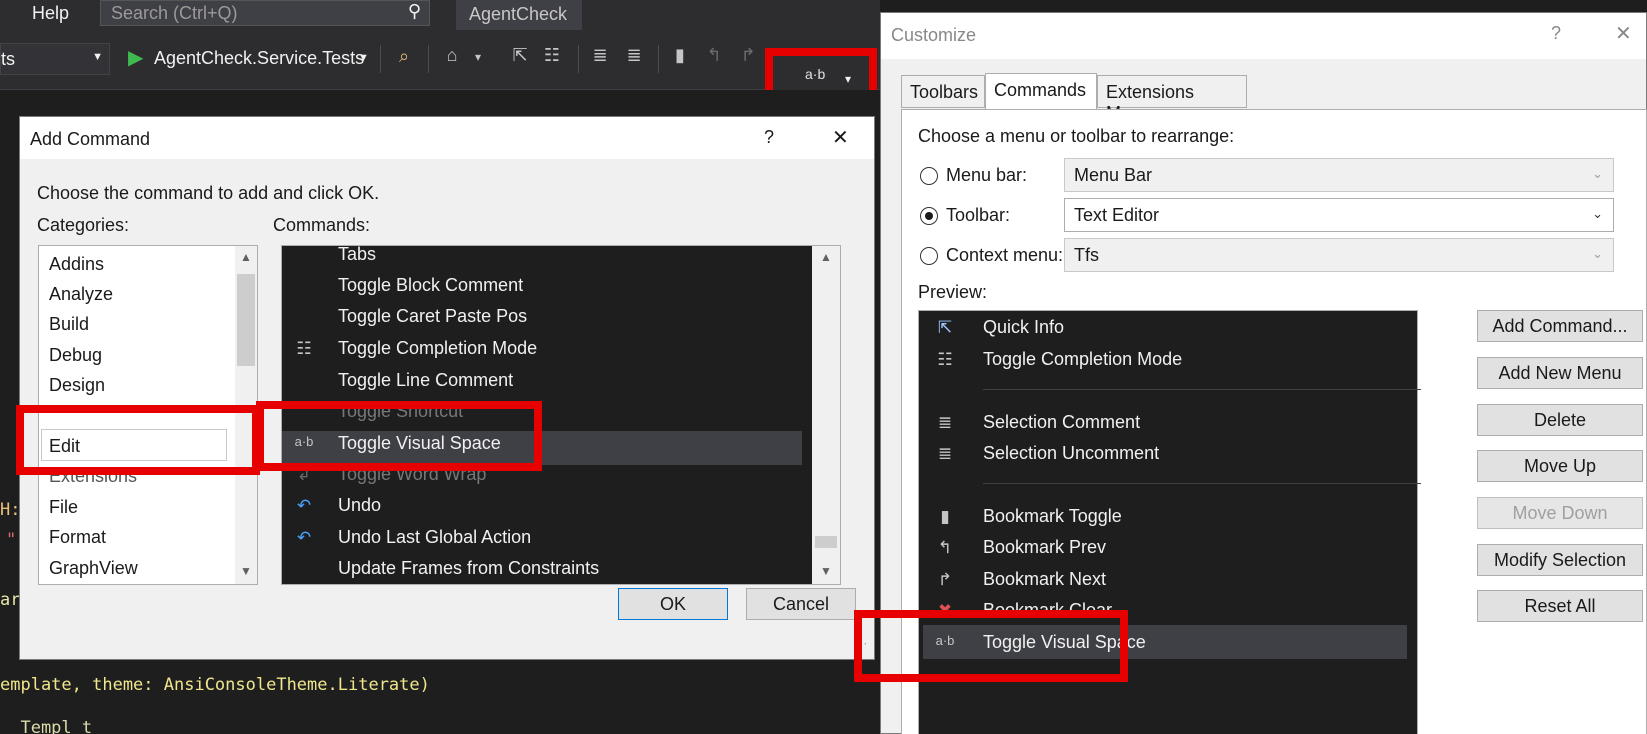  I want to click on bookmark-prev-icon: ↰, so click(714, 55).